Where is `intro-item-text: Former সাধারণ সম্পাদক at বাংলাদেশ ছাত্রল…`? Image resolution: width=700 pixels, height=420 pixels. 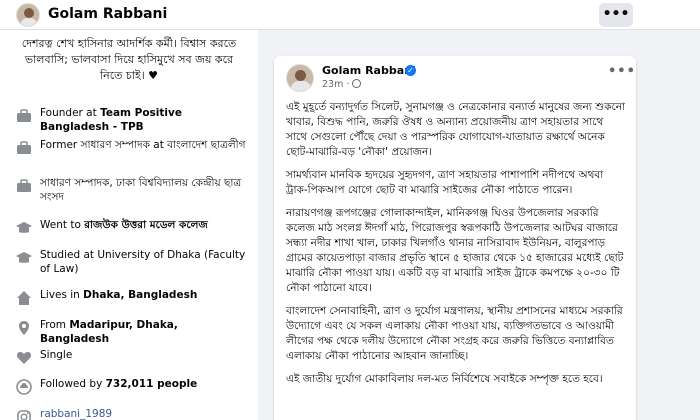 intro-item-text: Former সাধারণ সম্পাদক at বাংলাদেশ ছাত্রল… is located at coordinates (143, 145).